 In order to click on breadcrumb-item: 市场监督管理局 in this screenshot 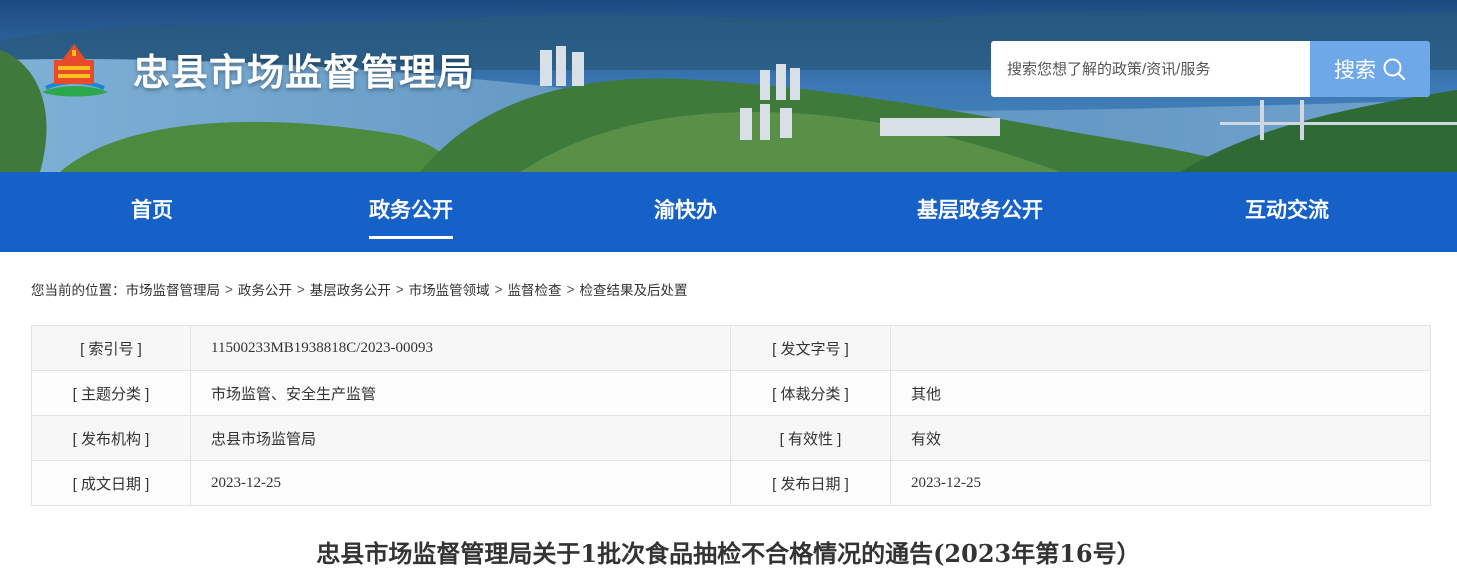, I will do `click(173, 289)`.